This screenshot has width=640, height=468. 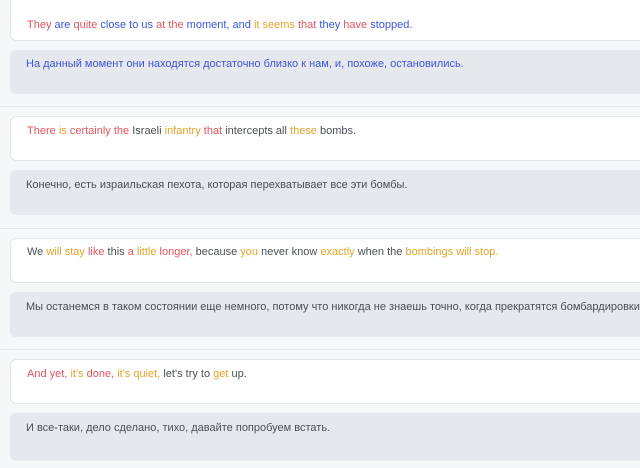 What do you see at coordinates (39, 25) in the screenshot?
I see `word: They` at bounding box center [39, 25].